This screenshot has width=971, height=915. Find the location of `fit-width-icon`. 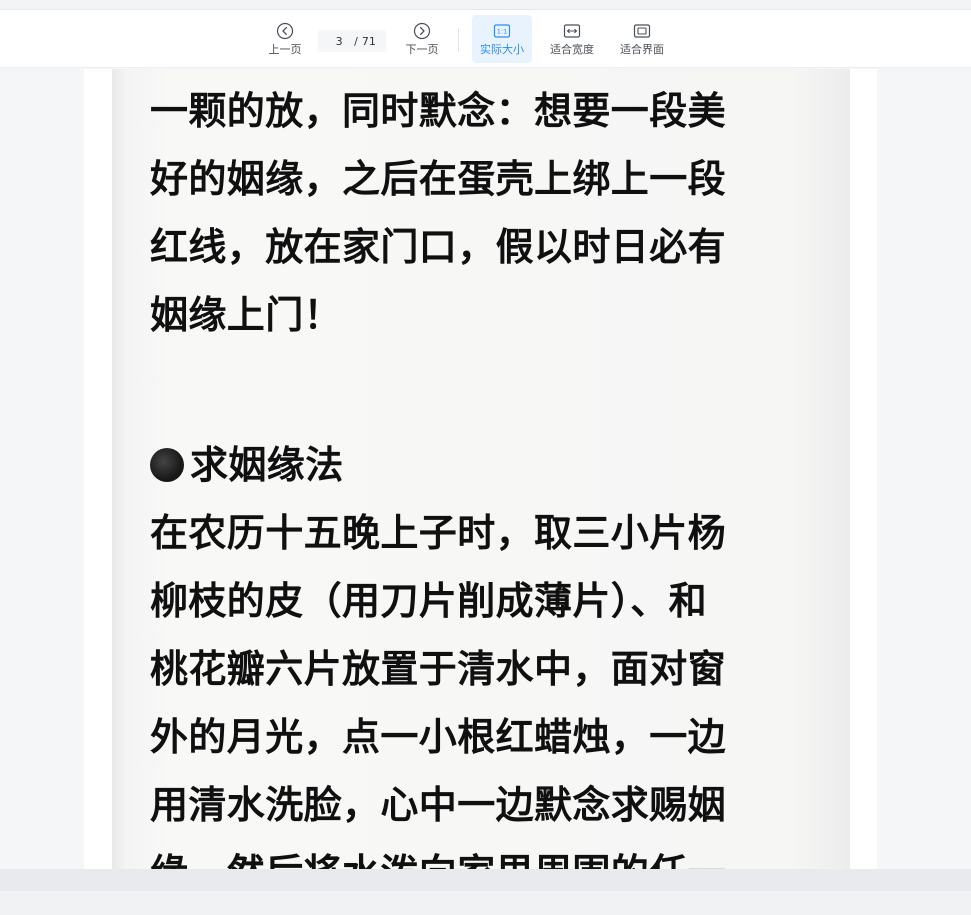

fit-width-icon is located at coordinates (572, 31).